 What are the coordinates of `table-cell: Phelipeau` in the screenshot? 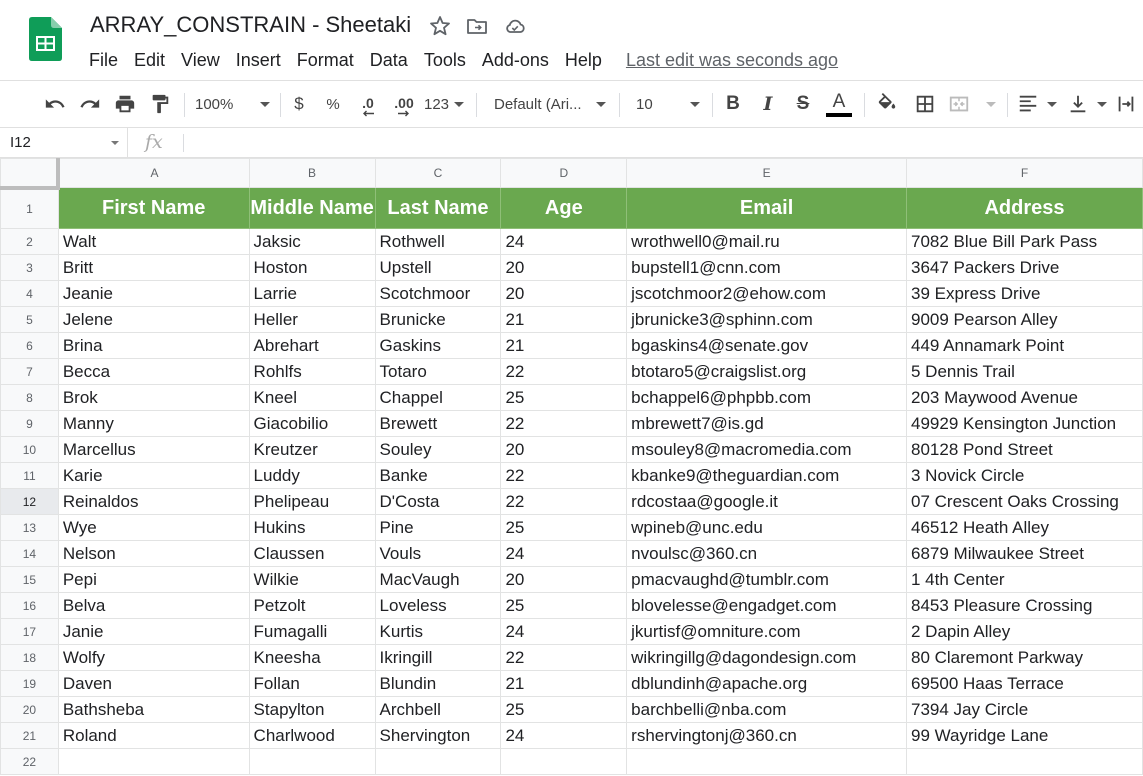 It's located at (312, 501).